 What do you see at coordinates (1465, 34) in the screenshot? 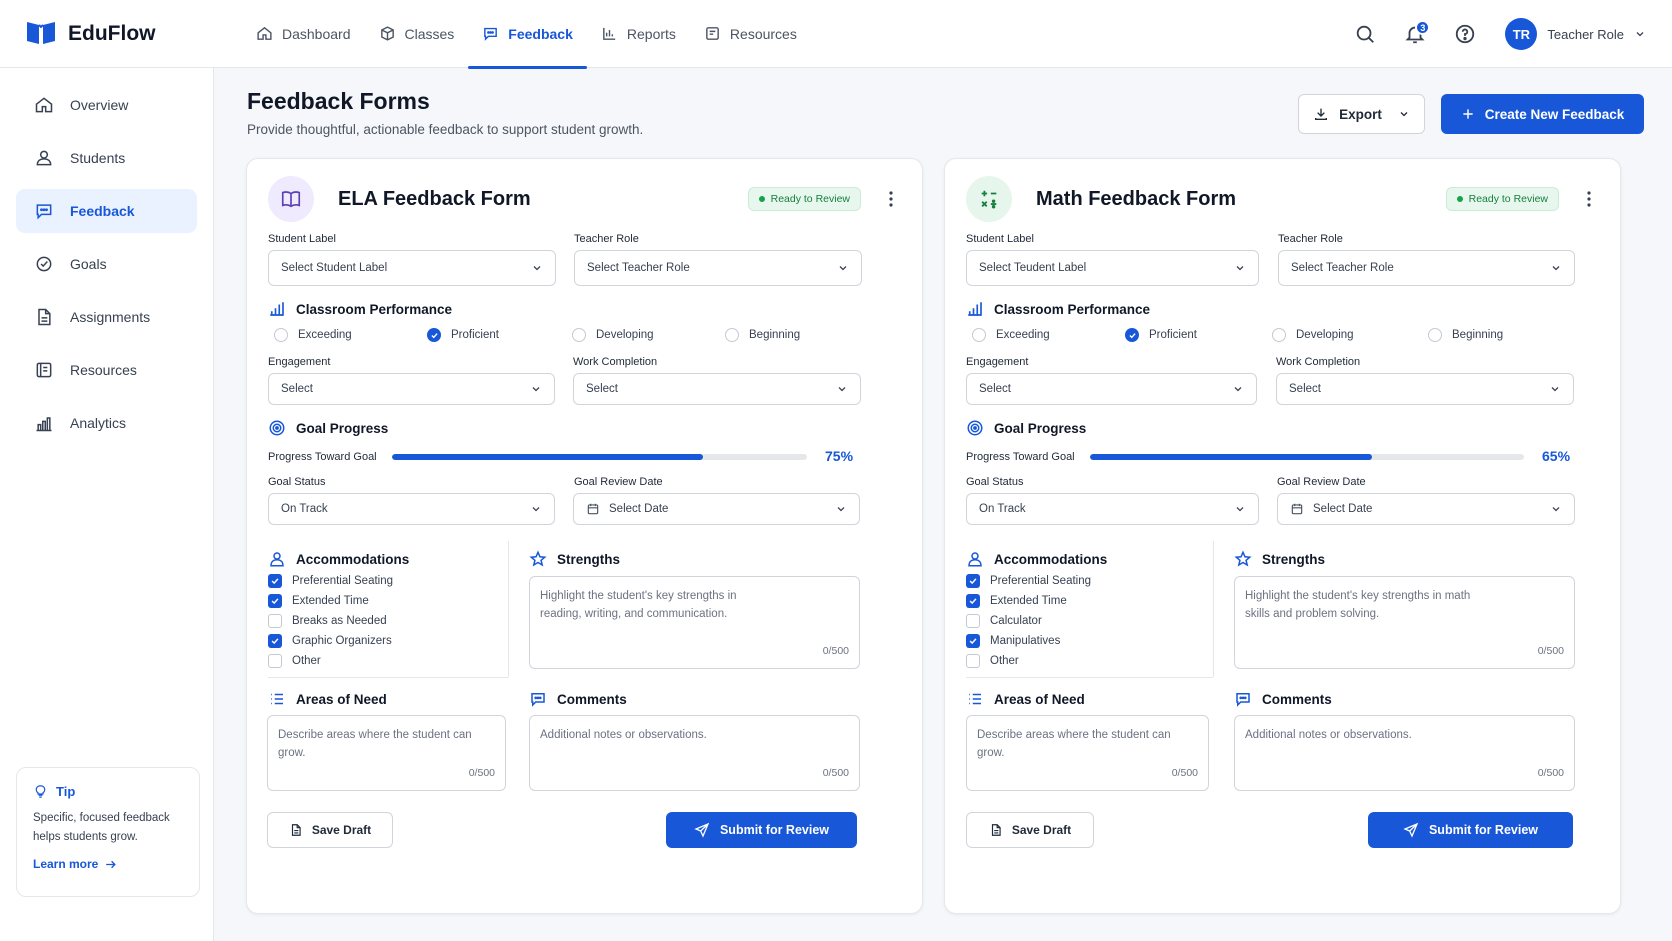
I see `help-button` at bounding box center [1465, 34].